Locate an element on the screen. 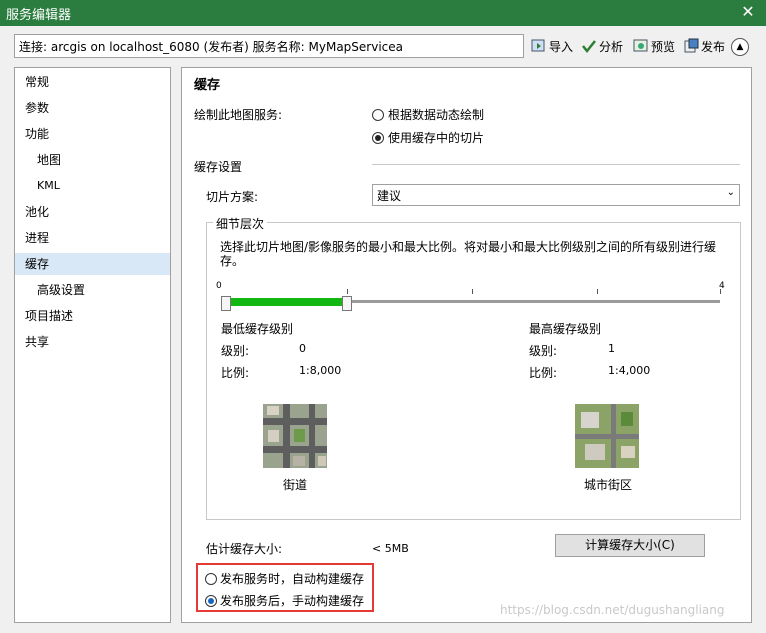 The image size is (766, 633). streets-caption: 街道 is located at coordinates (295, 485).